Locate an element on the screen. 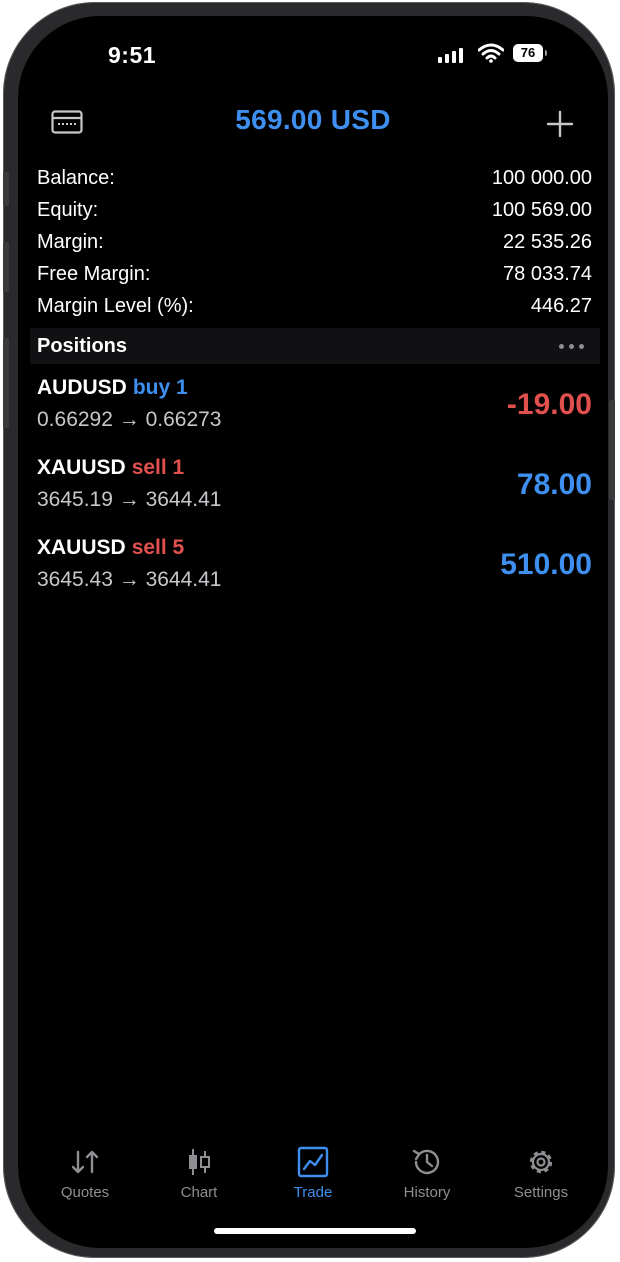 This screenshot has width=620, height=1262. header-profit-title: 569.00 USD is located at coordinates (313, 119).